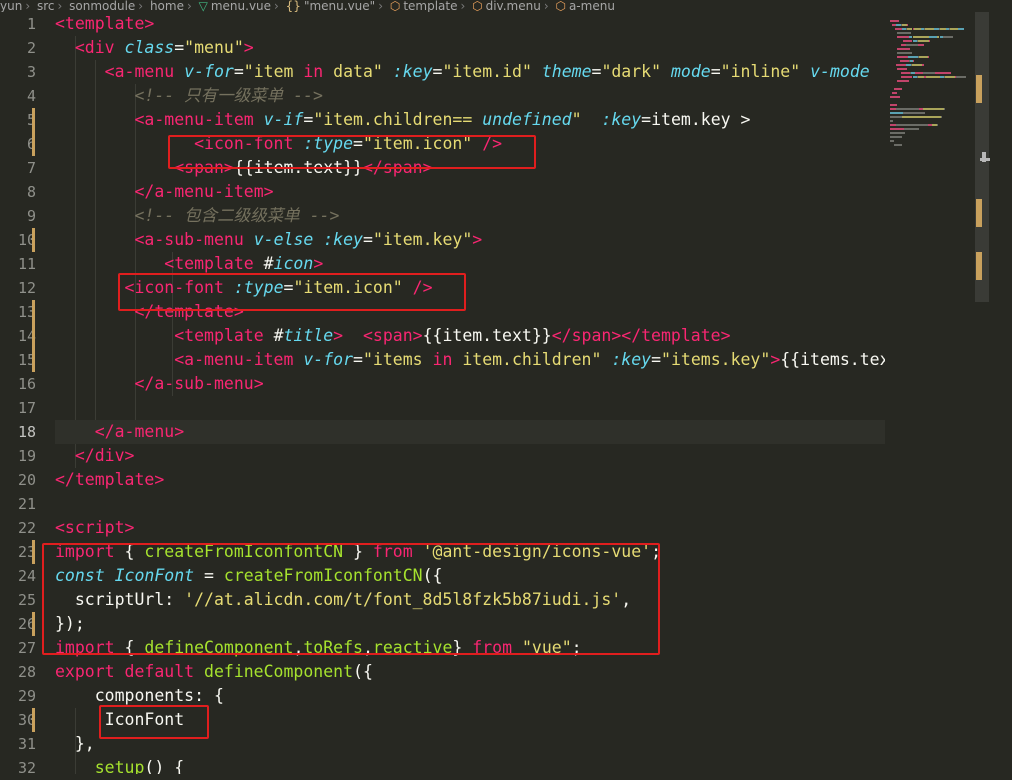 This screenshot has width=1012, height=780. I want to click on breadcrumb-item-sonmodule: sonmodule, so click(102, 6).